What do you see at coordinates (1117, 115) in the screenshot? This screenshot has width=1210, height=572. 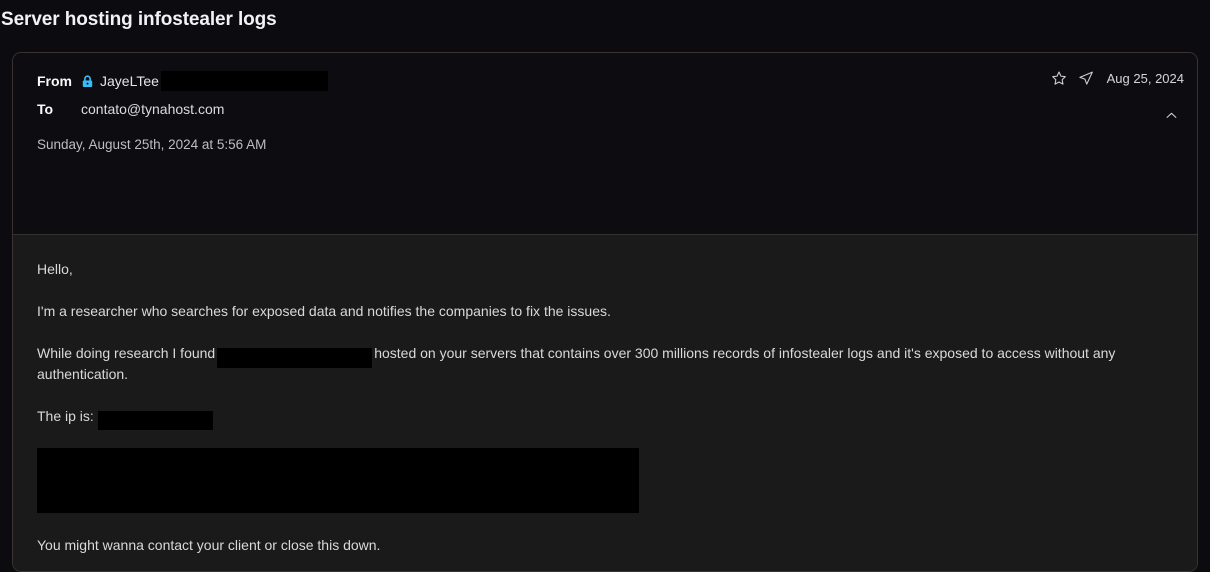 I see `collapse-row` at bounding box center [1117, 115].